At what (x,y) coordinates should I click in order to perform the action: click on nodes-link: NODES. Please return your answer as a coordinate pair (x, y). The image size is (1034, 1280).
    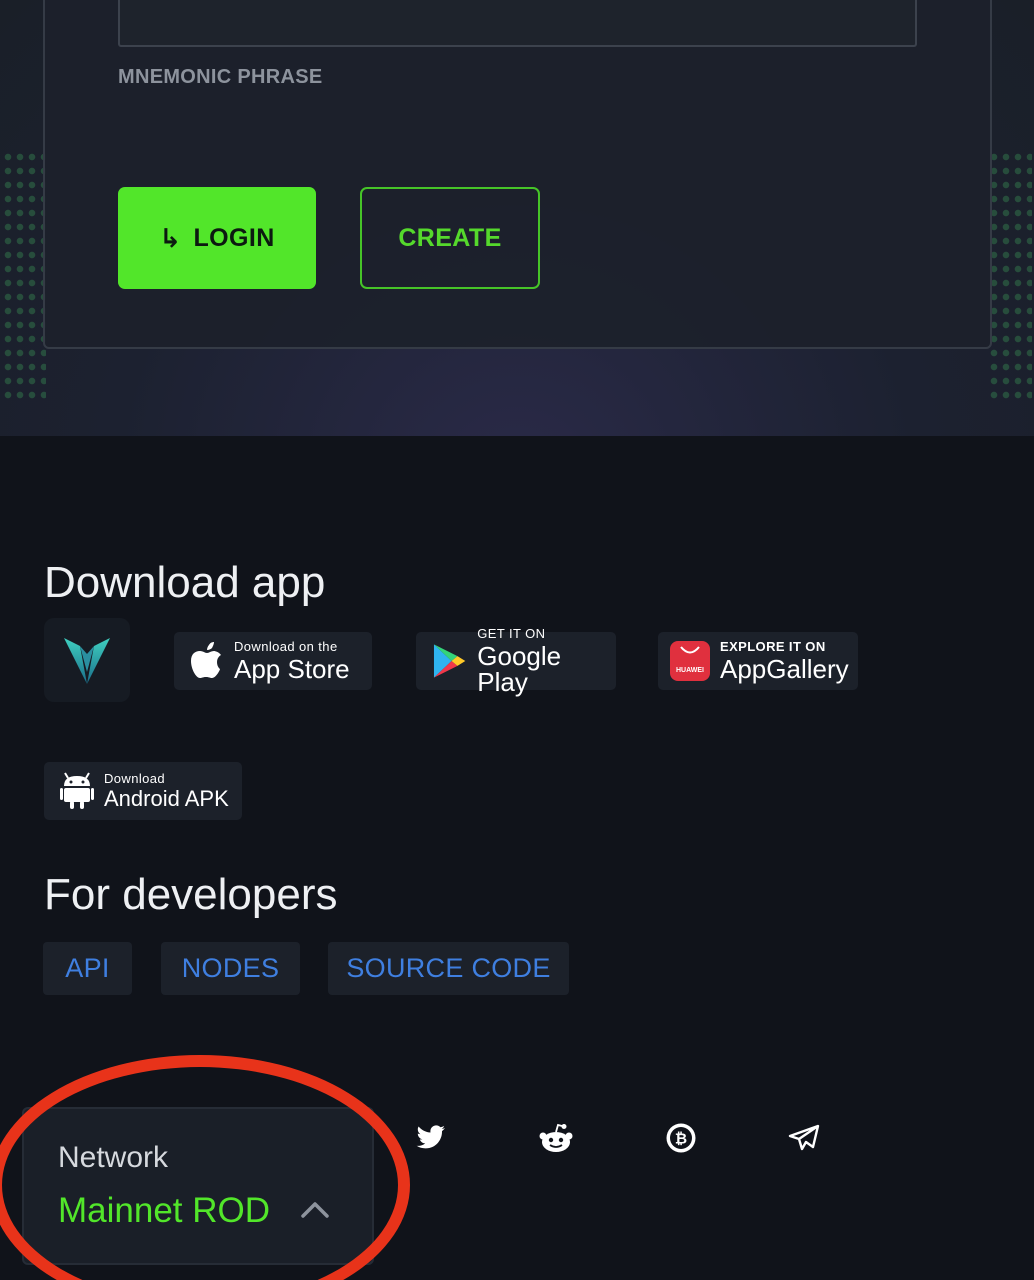
    Looking at the image, I should click on (230, 968).